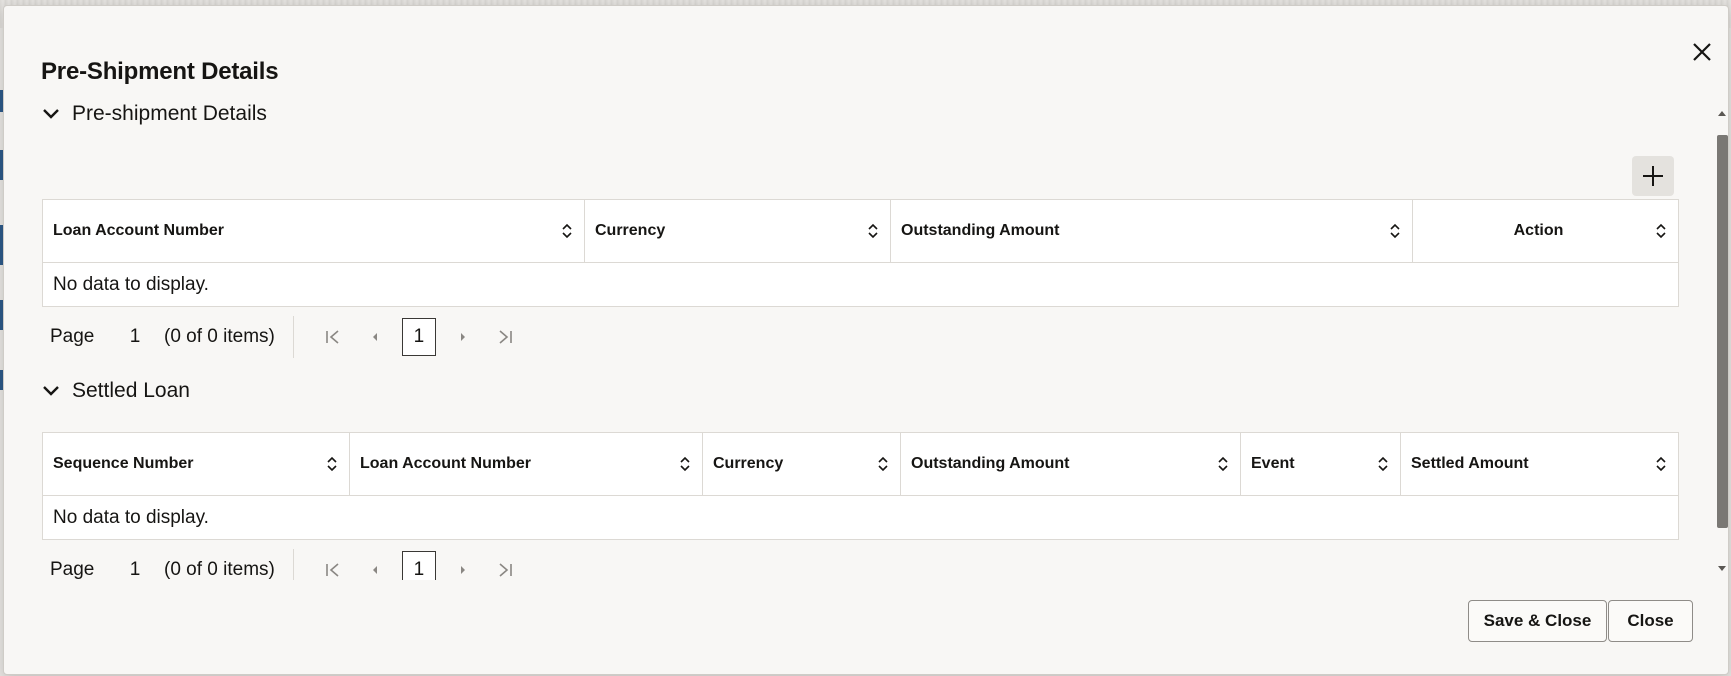  Describe the element at coordinates (169, 113) in the screenshot. I see `section-title-preshipment: Pre-shipment Details` at that location.